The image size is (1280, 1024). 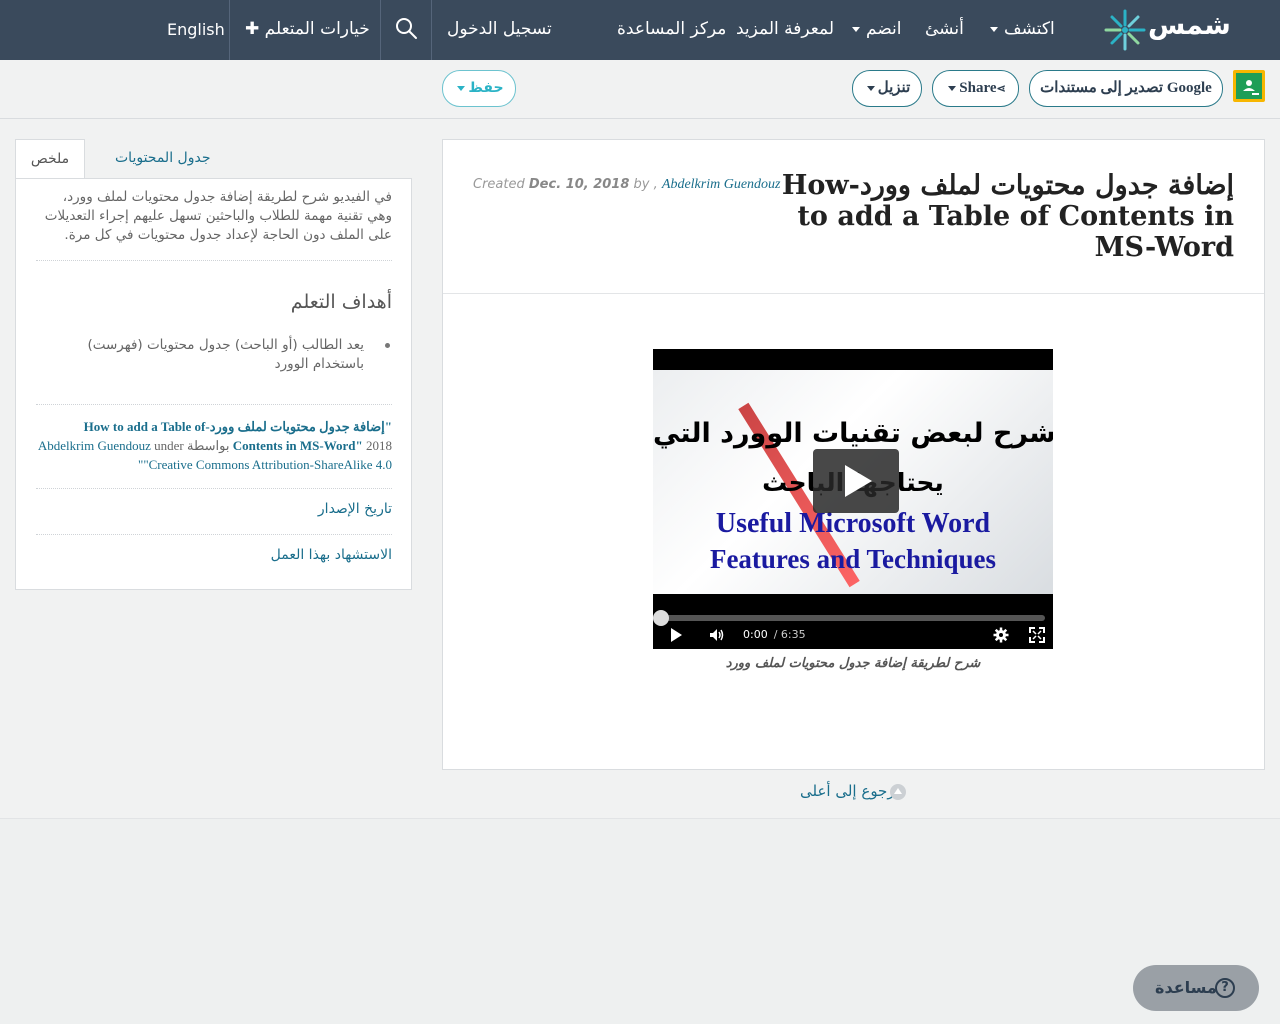 I want to click on video-text-line4: Features and Techniques, so click(x=853, y=559).